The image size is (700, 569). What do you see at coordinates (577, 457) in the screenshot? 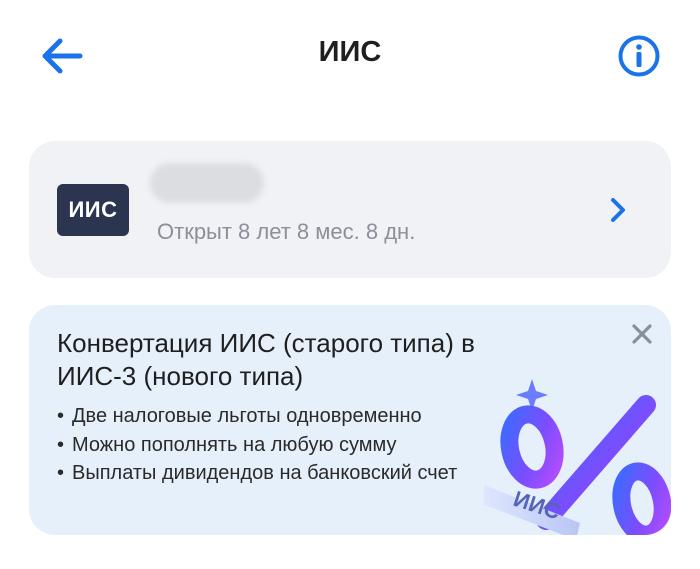
I see `percent-illustration: ИИС` at bounding box center [577, 457].